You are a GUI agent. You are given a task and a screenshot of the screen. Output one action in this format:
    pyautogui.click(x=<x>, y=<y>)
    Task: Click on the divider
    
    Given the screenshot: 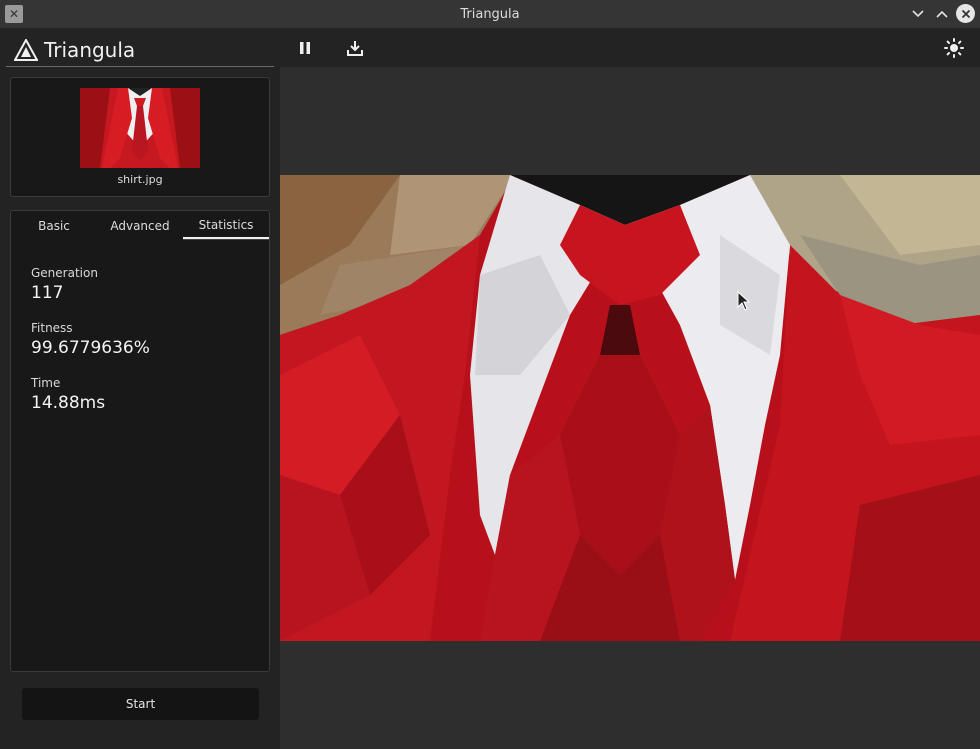 What is the action you would take?
    pyautogui.click(x=140, y=66)
    